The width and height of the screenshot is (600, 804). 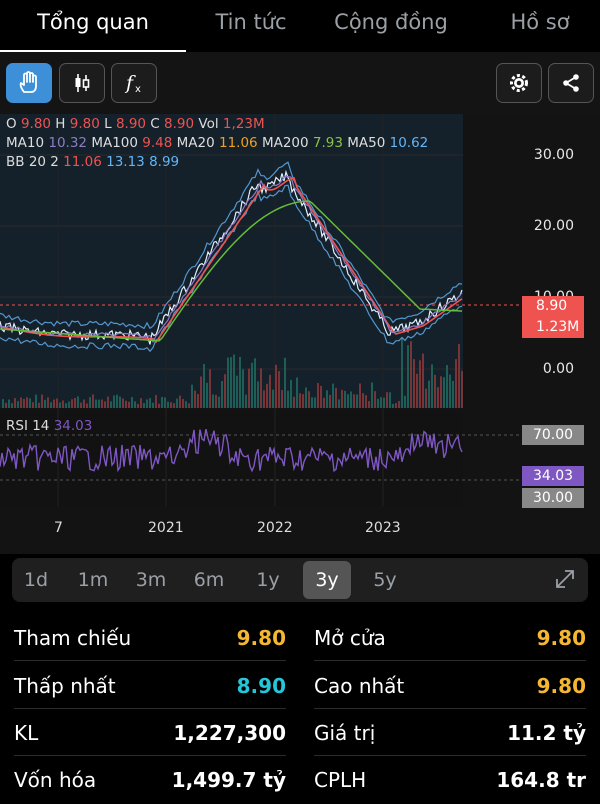 What do you see at coordinates (391, 26) in the screenshot?
I see `tab-community: Cộng đồng` at bounding box center [391, 26].